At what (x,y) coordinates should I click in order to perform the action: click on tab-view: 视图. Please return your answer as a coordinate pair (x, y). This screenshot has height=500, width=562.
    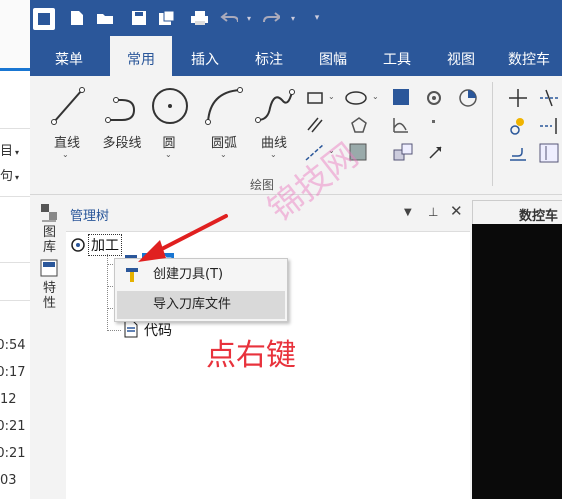
    Looking at the image, I should click on (461, 56).